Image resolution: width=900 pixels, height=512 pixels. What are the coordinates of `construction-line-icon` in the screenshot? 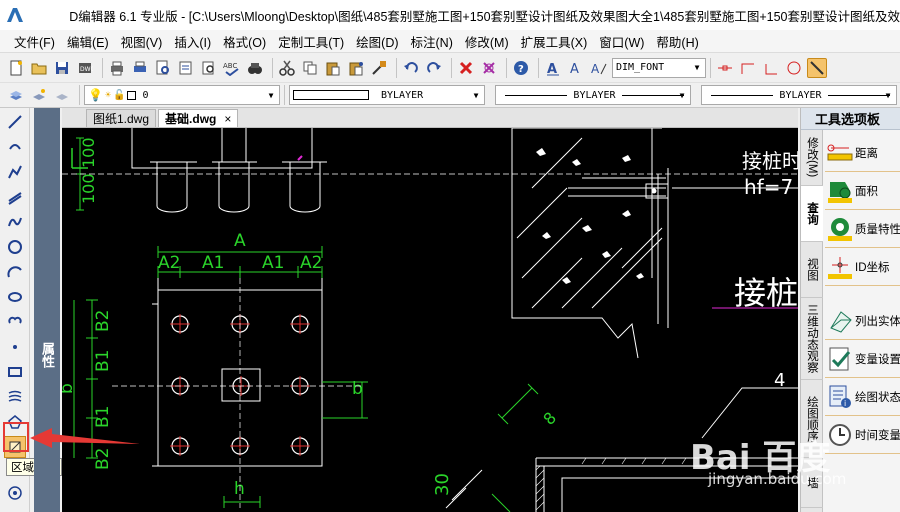 It's located at (15, 147).